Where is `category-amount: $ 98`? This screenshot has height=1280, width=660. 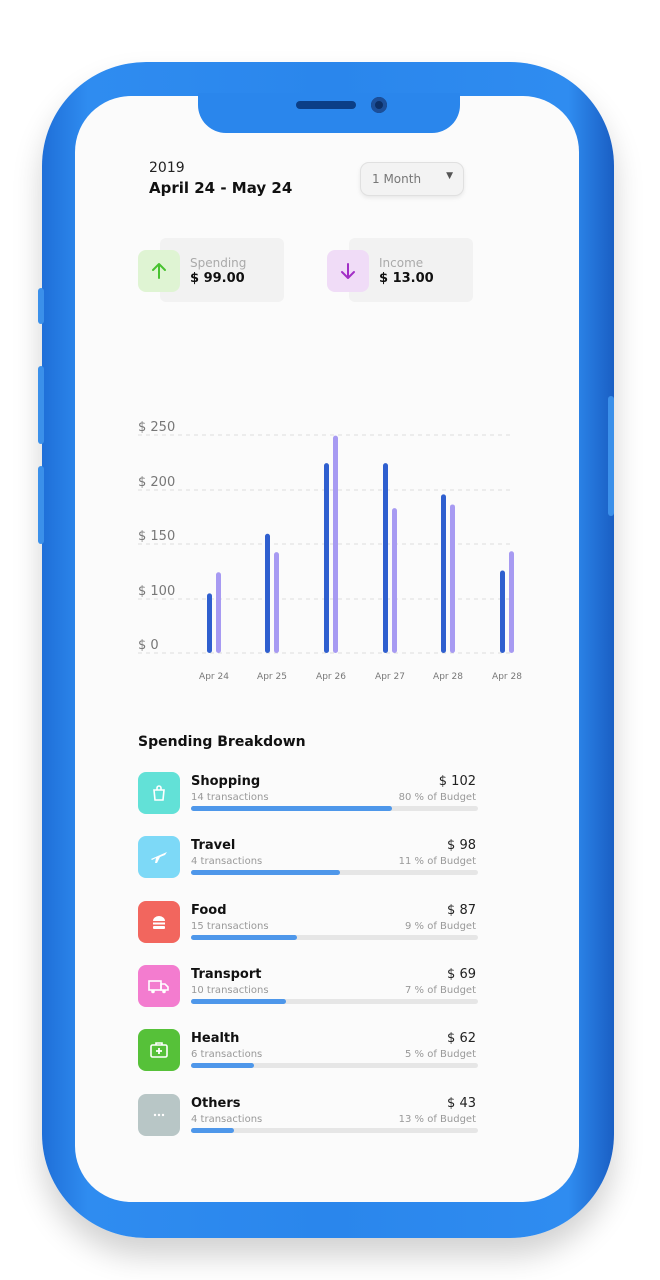
category-amount: $ 98 is located at coordinates (461, 845).